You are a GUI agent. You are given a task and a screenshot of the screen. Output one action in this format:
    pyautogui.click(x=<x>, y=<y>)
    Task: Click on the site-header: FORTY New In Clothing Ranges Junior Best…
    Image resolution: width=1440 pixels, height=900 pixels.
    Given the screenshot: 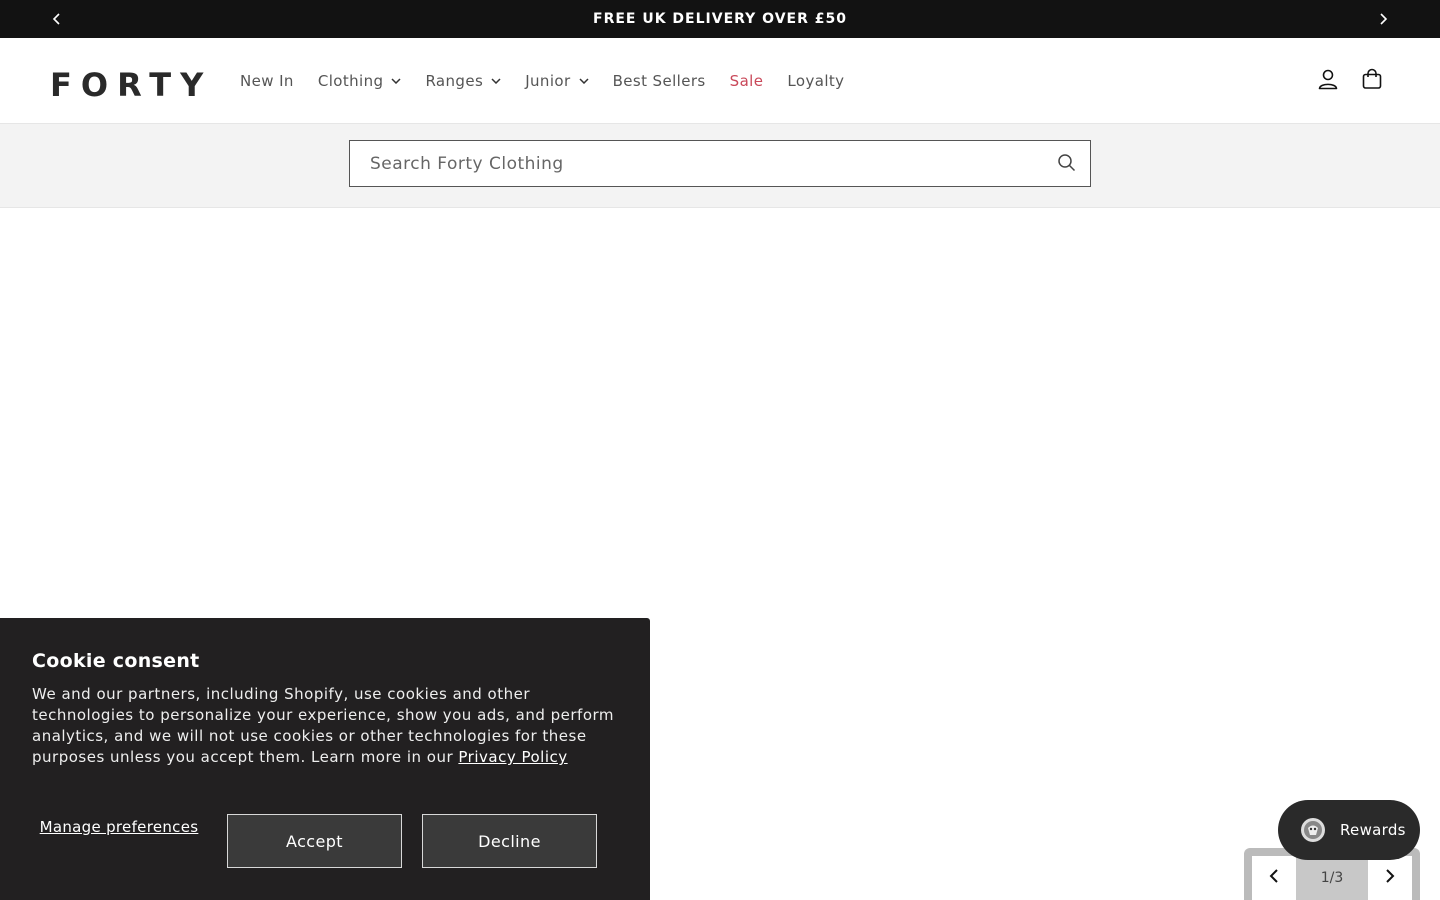 What is the action you would take?
    pyautogui.click(x=720, y=81)
    